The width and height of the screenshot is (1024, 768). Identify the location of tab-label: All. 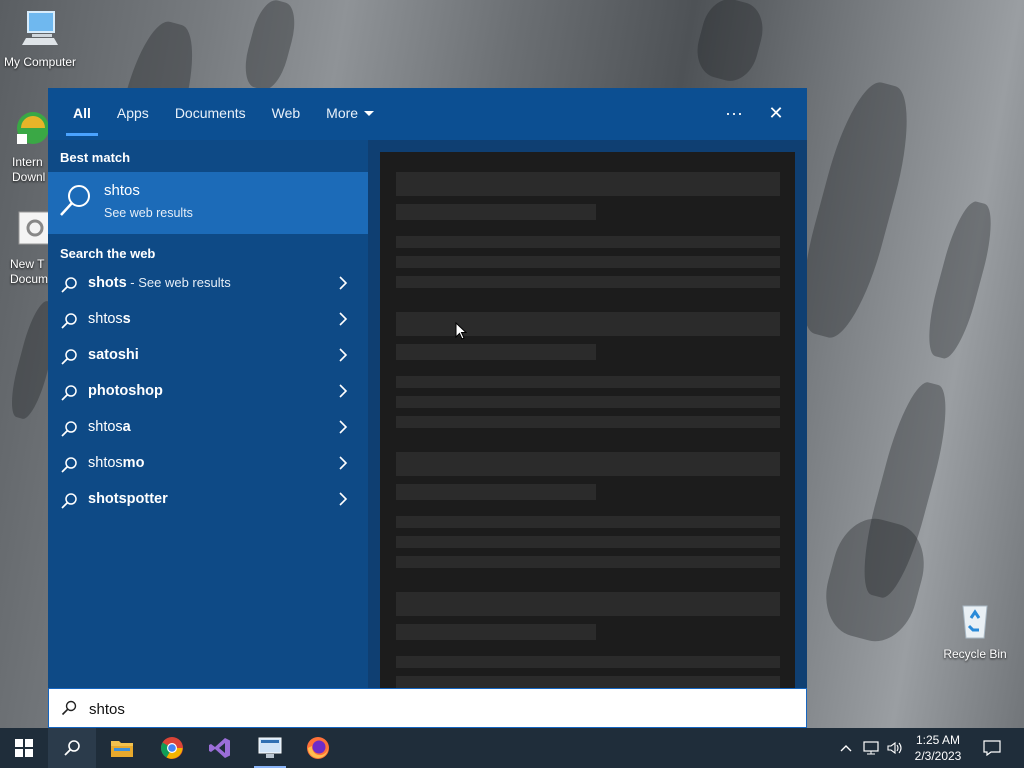
(82, 113).